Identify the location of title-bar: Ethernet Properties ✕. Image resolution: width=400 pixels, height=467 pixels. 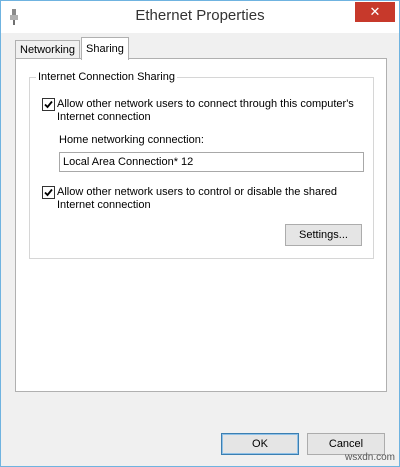
(200, 17).